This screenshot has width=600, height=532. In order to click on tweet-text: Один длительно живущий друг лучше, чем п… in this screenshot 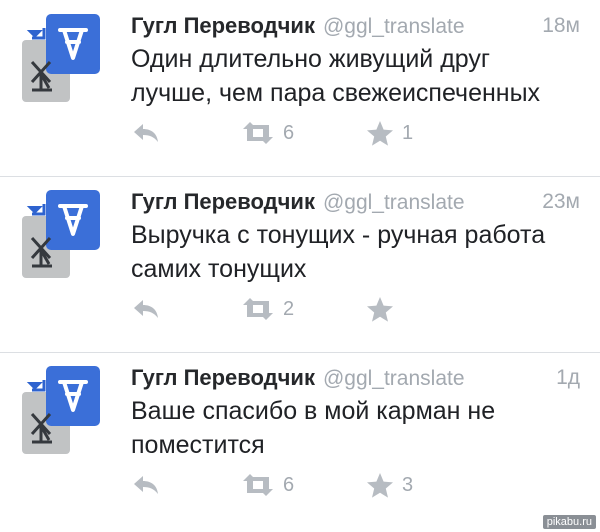, I will do `click(336, 76)`.